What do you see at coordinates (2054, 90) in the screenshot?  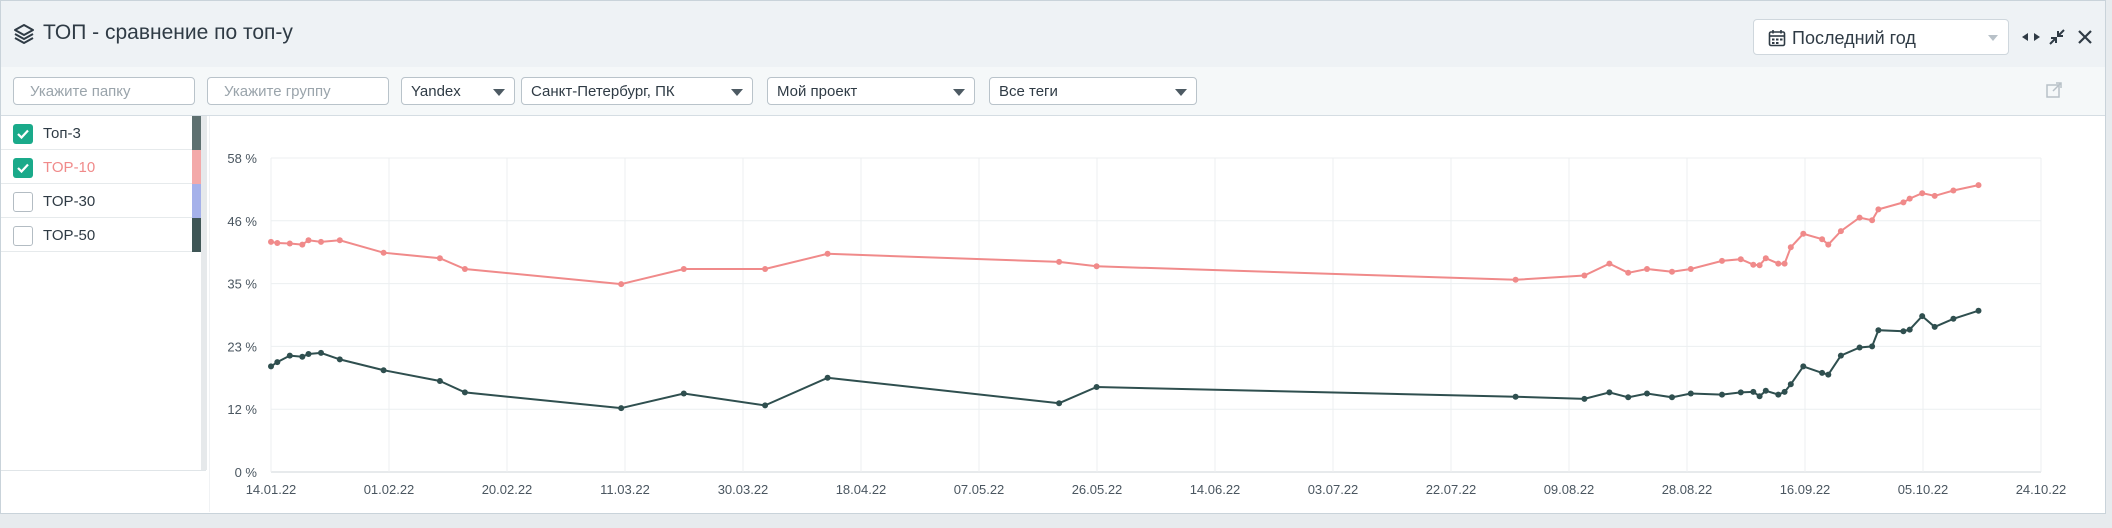 I see `export-icon` at bounding box center [2054, 90].